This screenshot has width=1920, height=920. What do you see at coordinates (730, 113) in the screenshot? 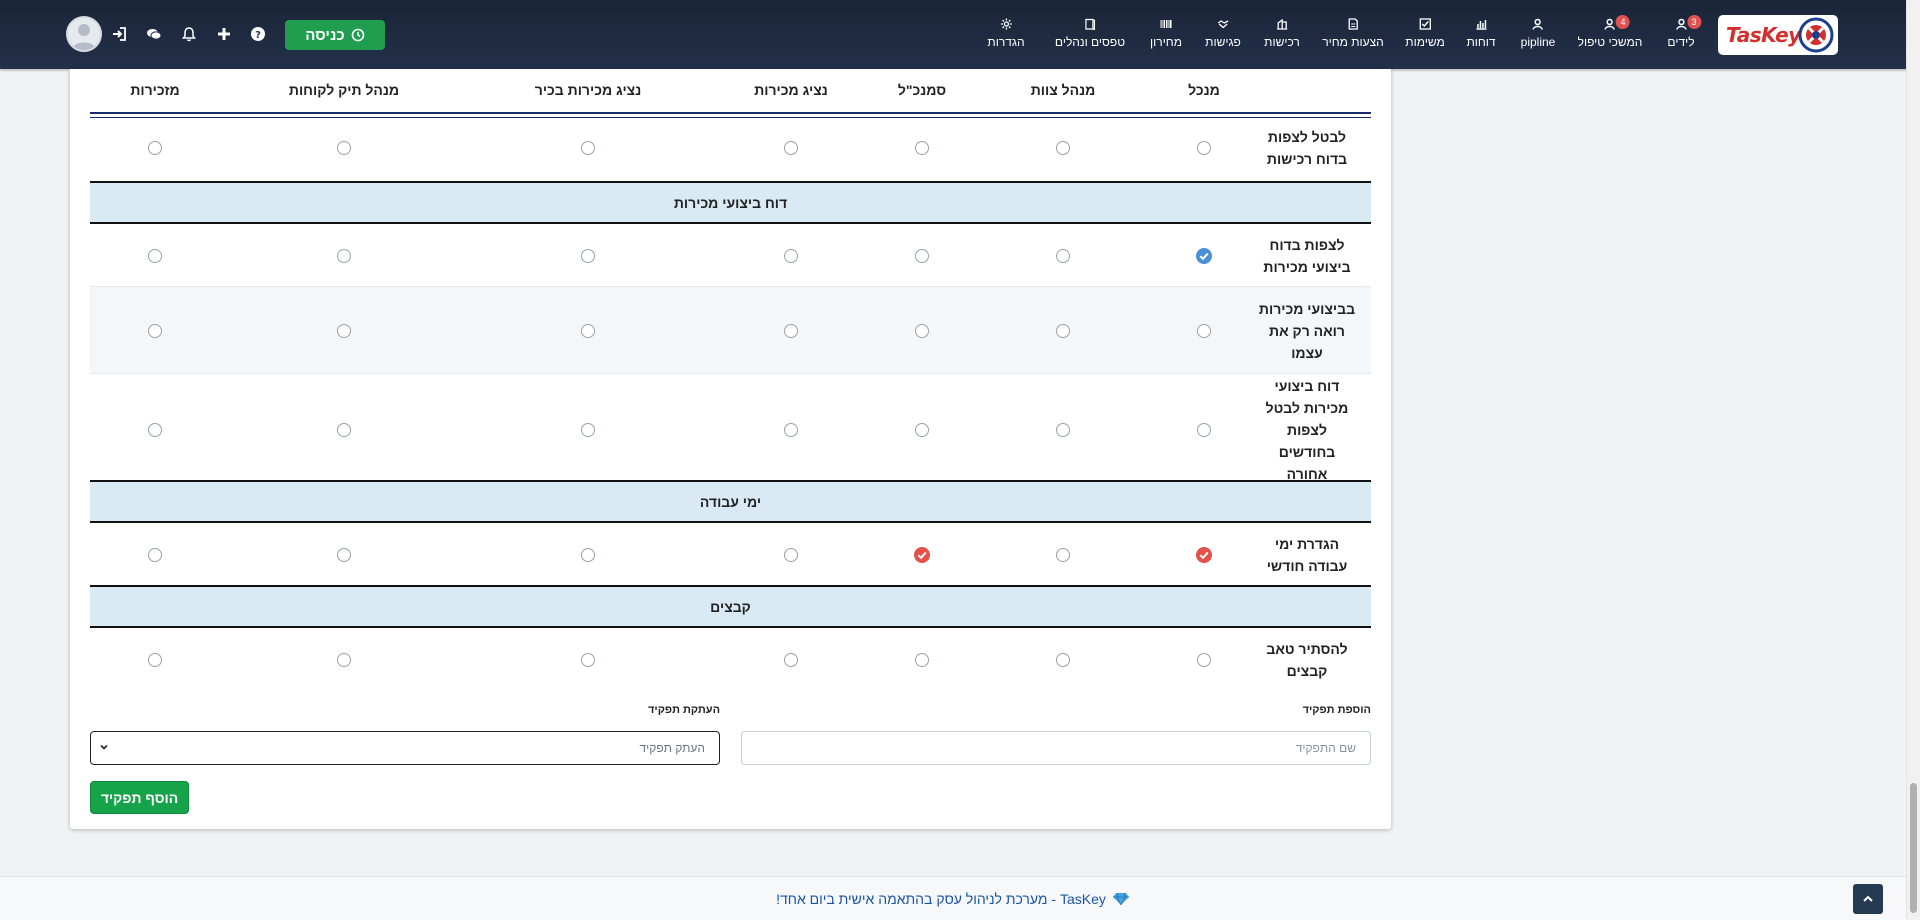
I see `header-divider` at bounding box center [730, 113].